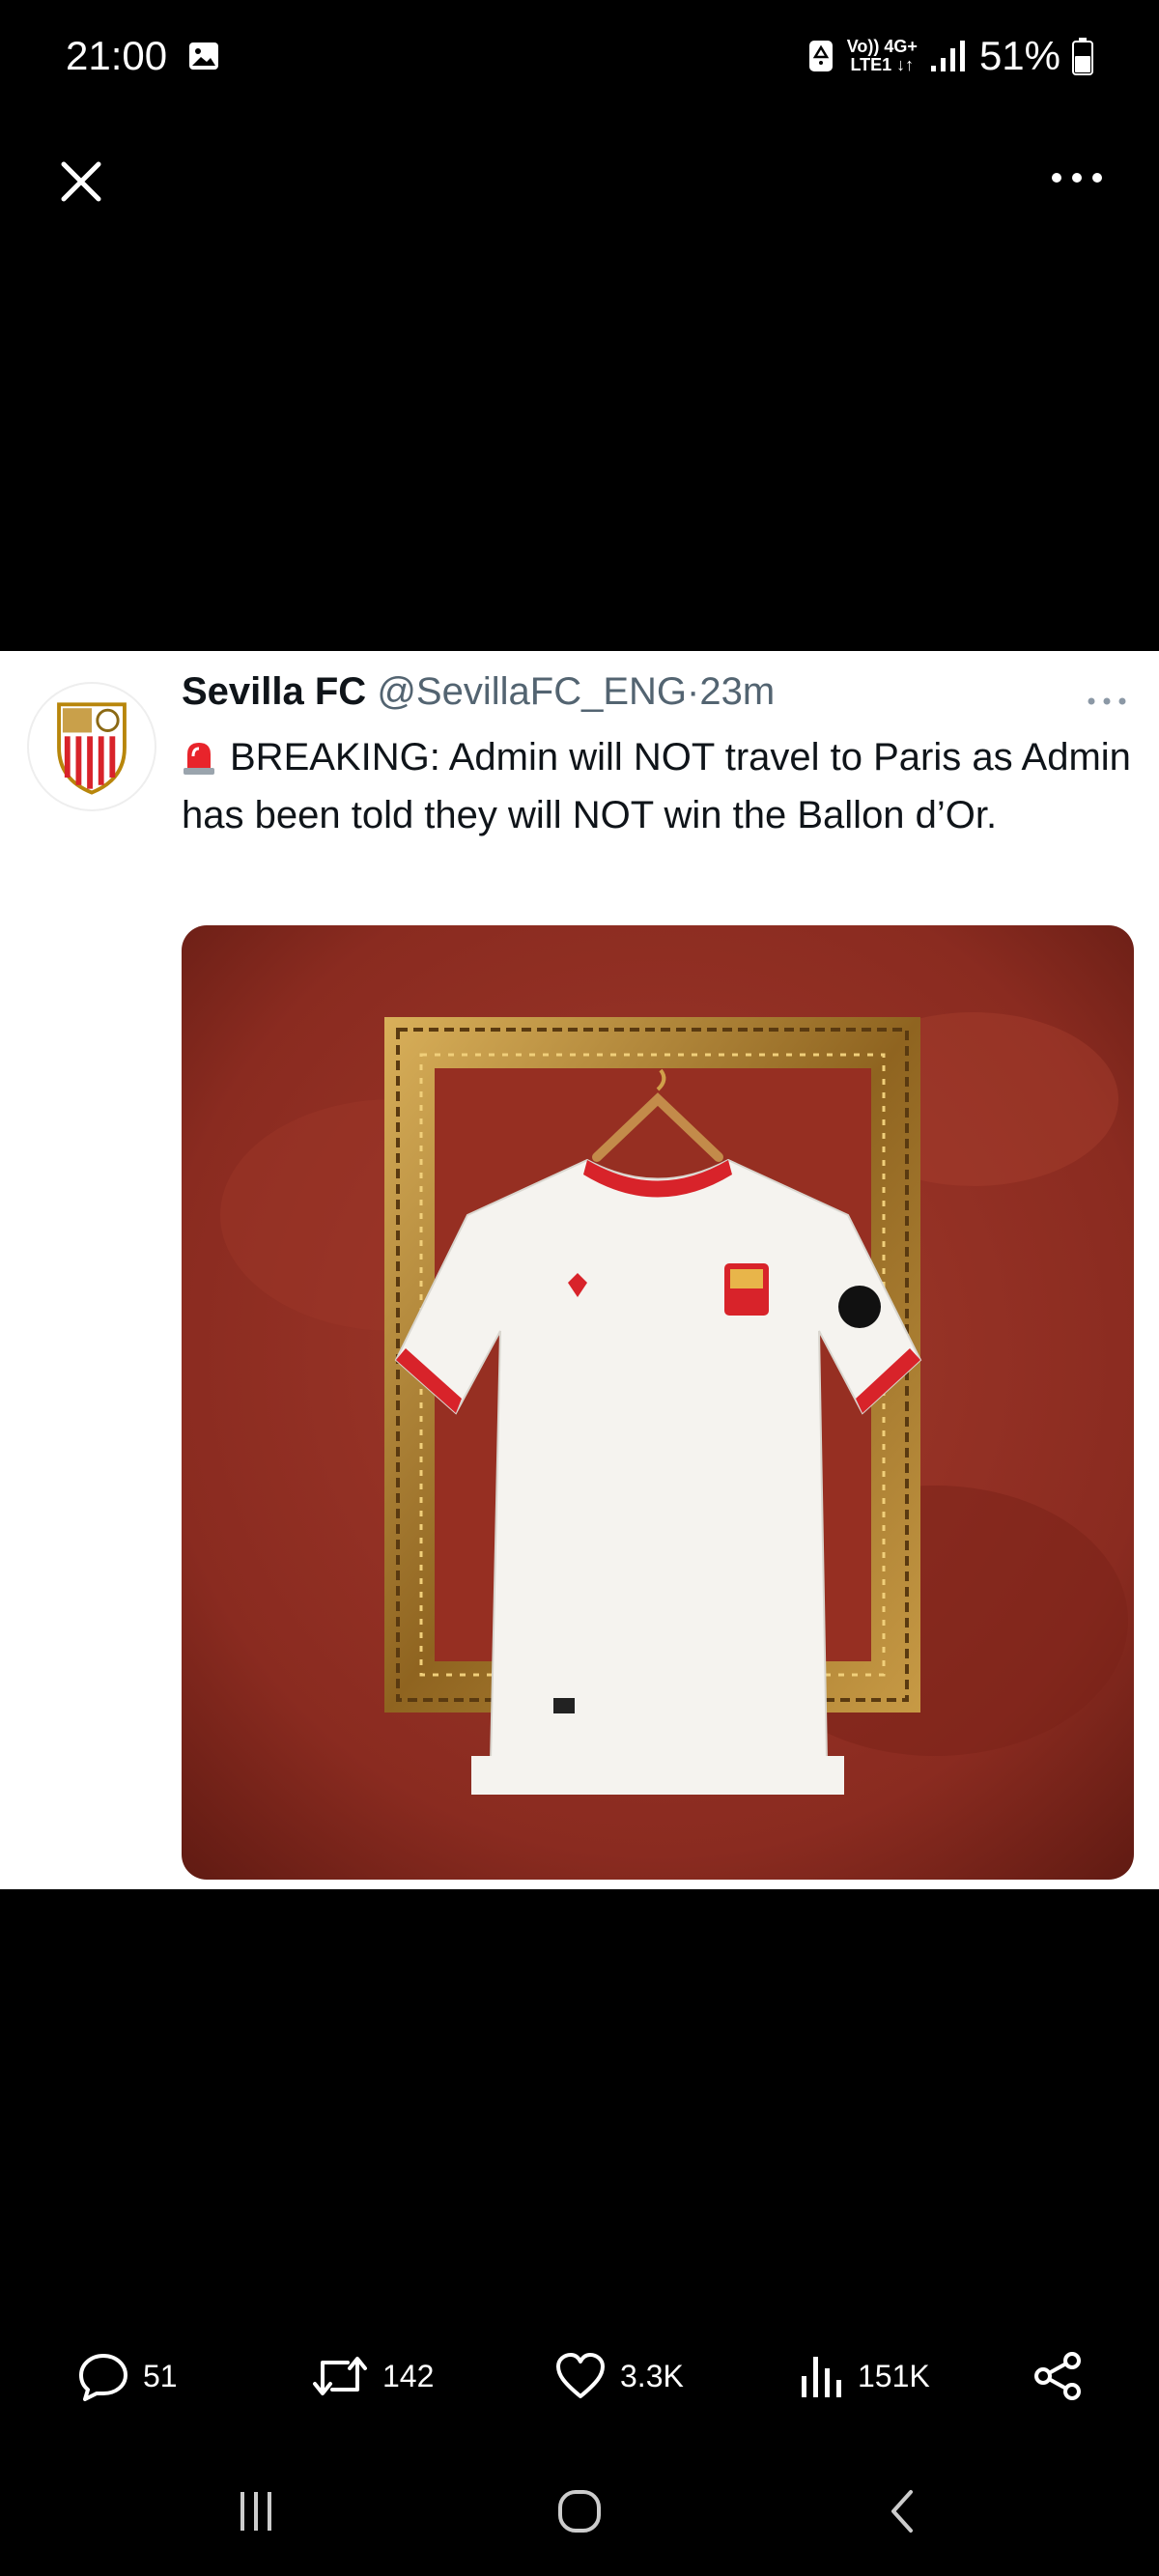  I want to click on system-nav-bar, so click(579, 2511).